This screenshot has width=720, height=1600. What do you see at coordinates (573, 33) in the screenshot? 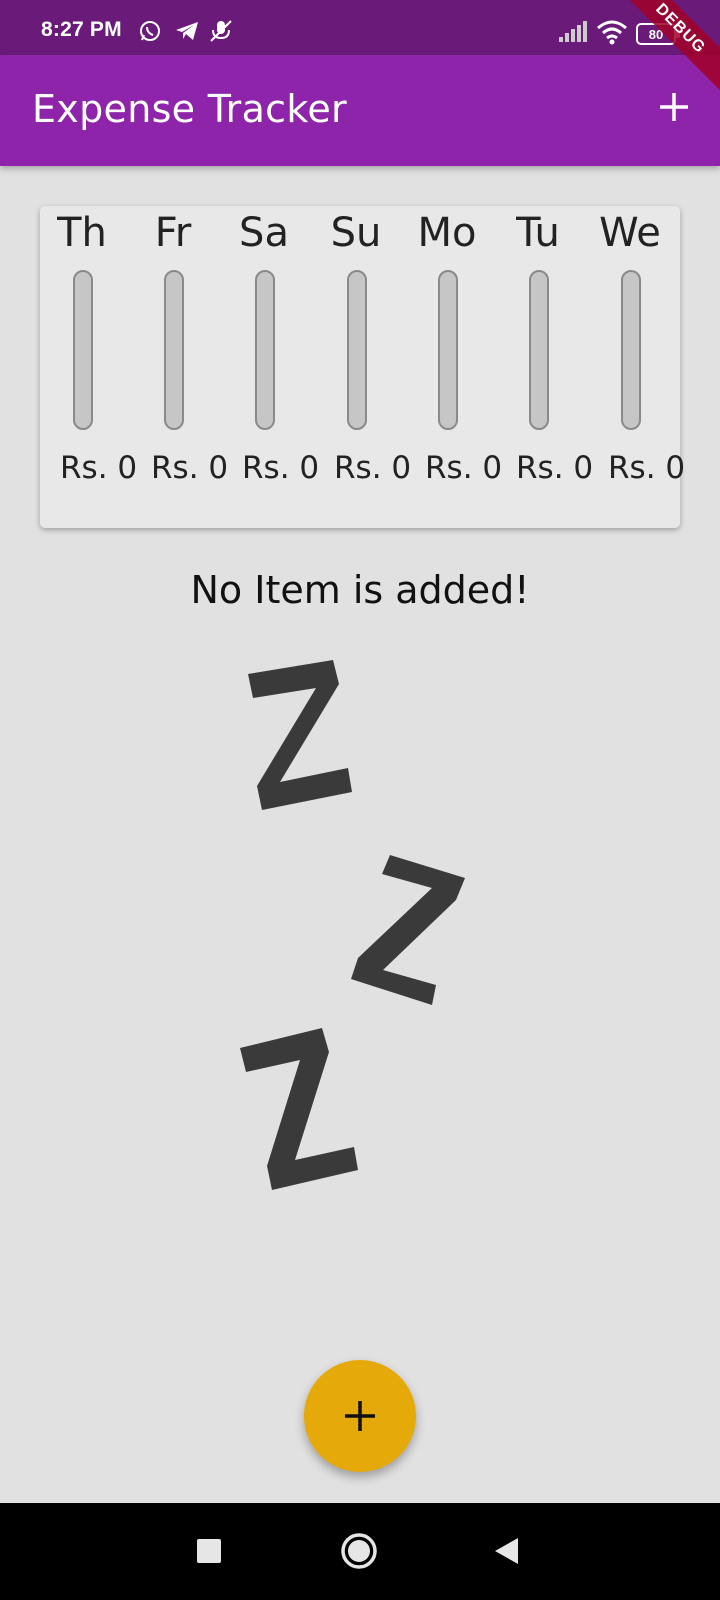
I see `signal-icon` at bounding box center [573, 33].